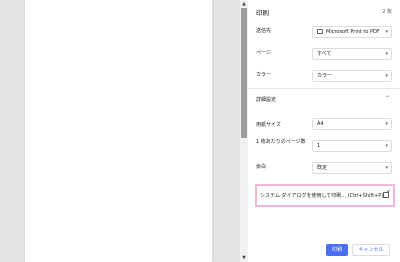 The width and height of the screenshot is (400, 262). I want to click on scrollbar-thumb, so click(244, 73).